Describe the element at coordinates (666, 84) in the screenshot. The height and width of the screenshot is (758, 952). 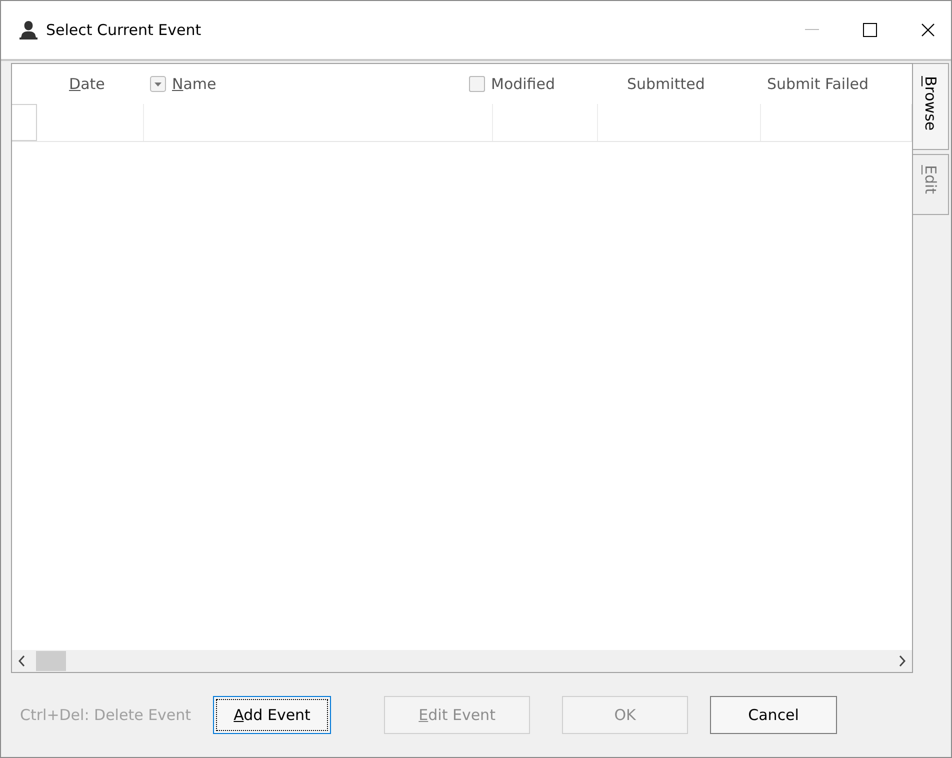
I see `column-header: Submitted` at that location.